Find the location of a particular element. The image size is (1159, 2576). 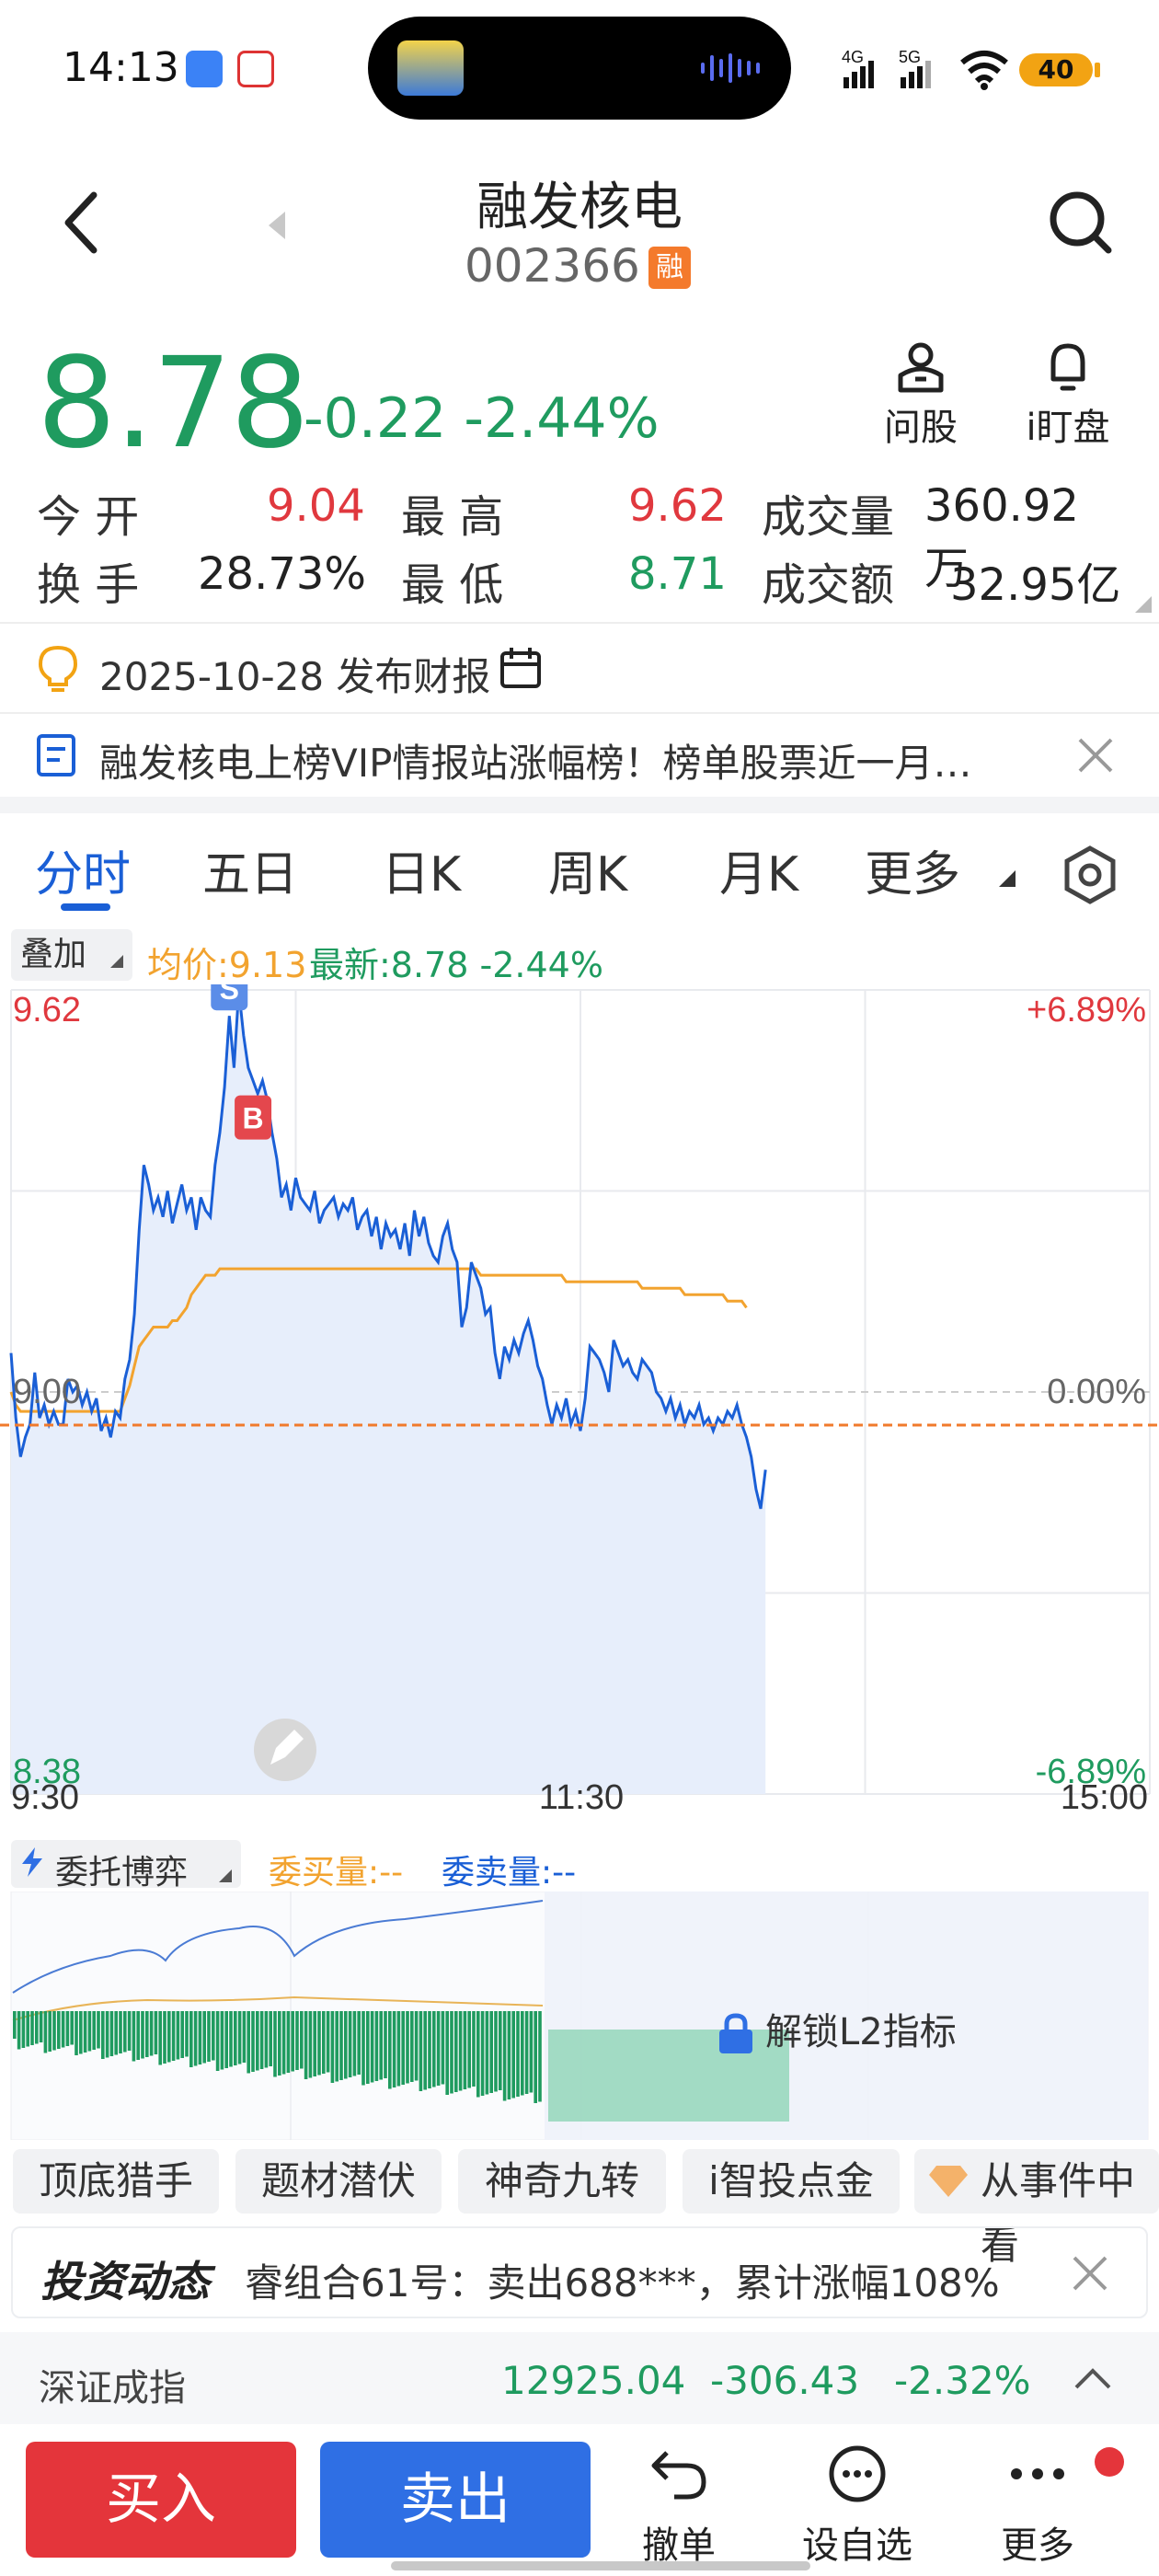

tab-monthly-k: 月K is located at coordinates (758, 869).